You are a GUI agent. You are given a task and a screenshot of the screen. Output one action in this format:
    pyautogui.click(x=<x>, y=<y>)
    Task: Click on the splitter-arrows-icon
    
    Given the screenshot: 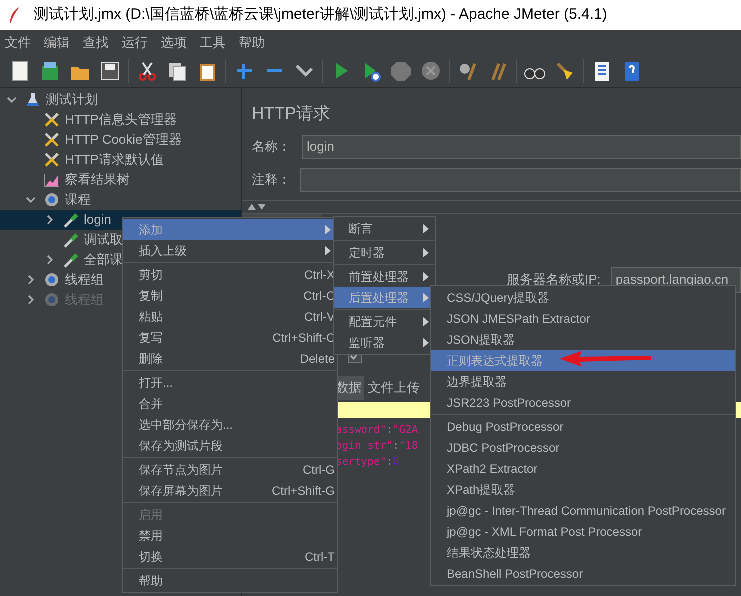 What is the action you would take?
    pyautogui.click(x=258, y=207)
    